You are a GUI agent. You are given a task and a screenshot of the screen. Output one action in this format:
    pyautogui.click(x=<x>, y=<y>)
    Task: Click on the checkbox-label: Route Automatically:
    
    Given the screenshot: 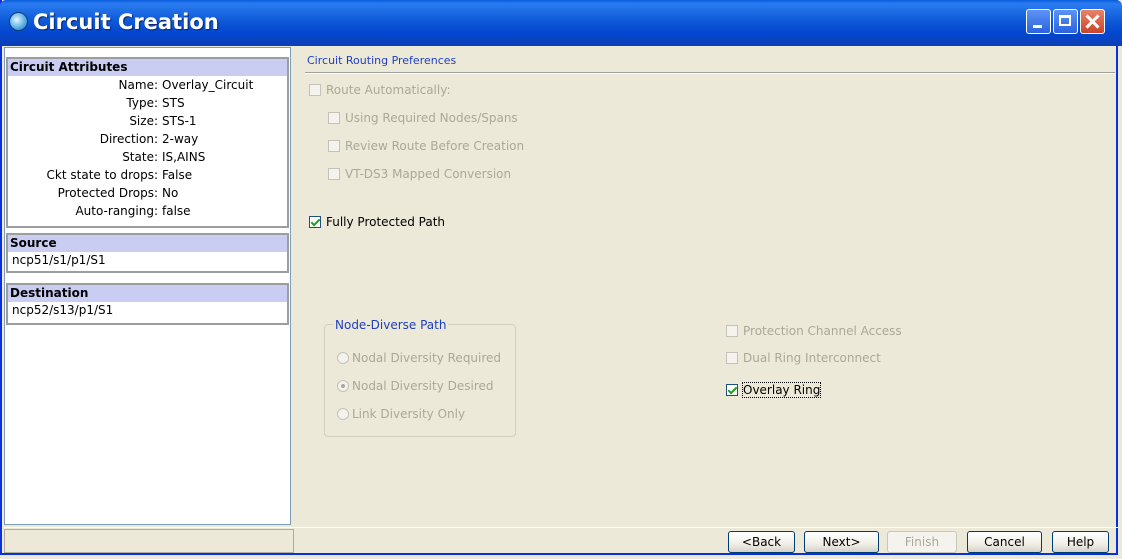 What is the action you would take?
    pyautogui.click(x=388, y=90)
    